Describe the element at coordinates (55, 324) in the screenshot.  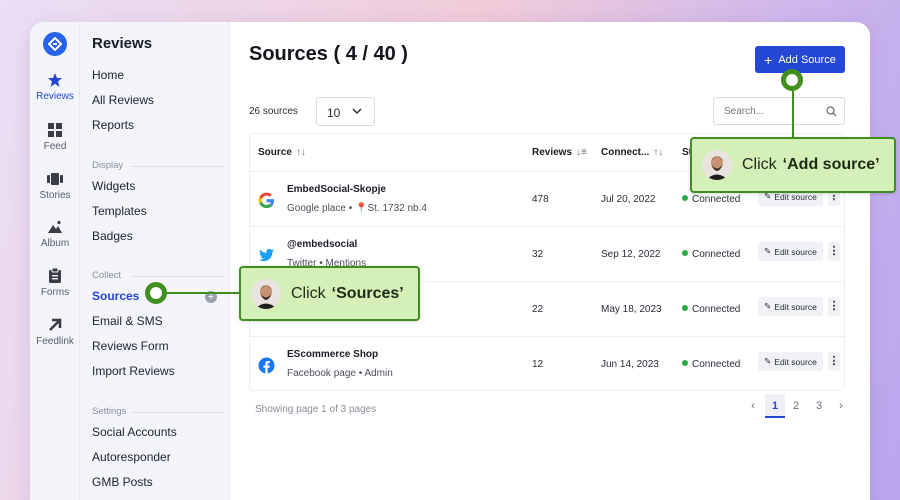
I see `arrow-up-right-icon` at that location.